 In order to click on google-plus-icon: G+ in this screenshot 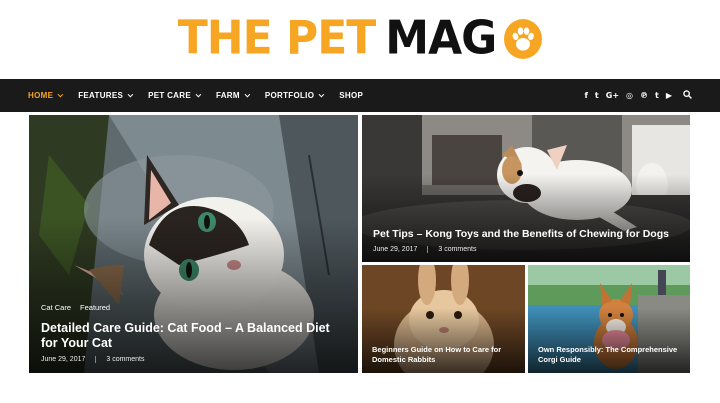, I will do `click(612, 95)`.